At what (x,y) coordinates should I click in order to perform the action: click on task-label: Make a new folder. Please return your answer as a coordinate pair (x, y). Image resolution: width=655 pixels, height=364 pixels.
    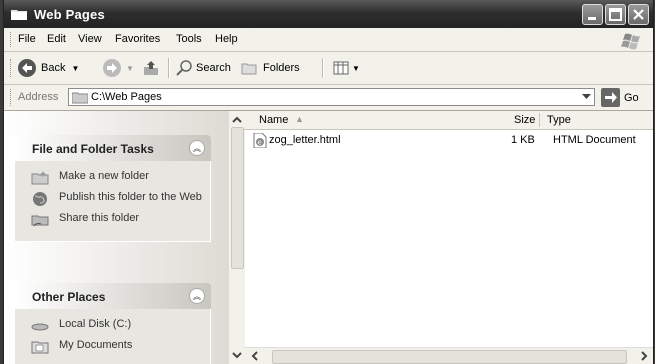
    Looking at the image, I should click on (104, 176).